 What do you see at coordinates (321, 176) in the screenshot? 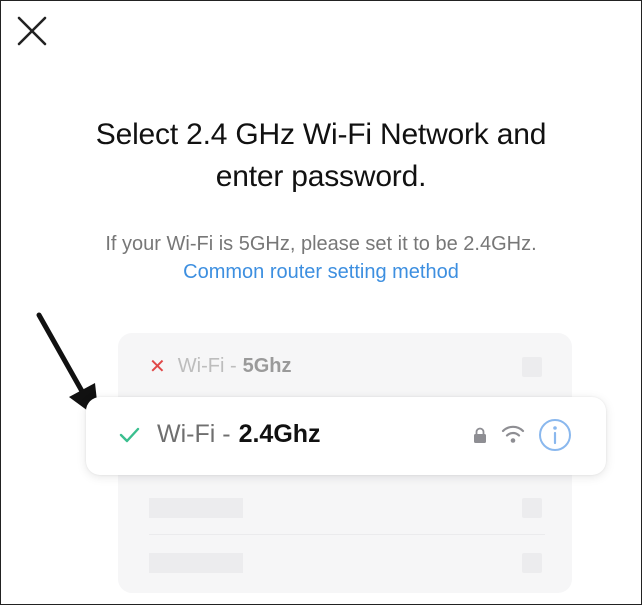
I see `page-title-line-2: enter password.` at bounding box center [321, 176].